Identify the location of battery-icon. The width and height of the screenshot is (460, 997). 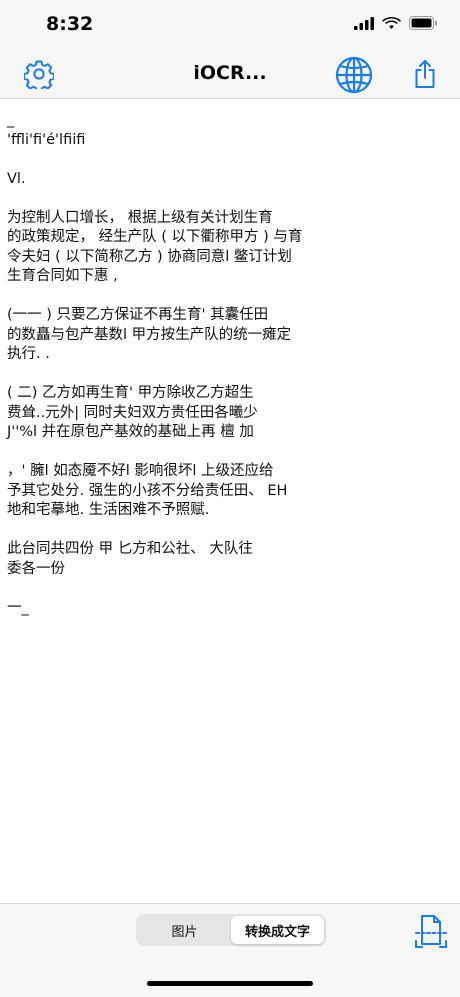
(423, 23).